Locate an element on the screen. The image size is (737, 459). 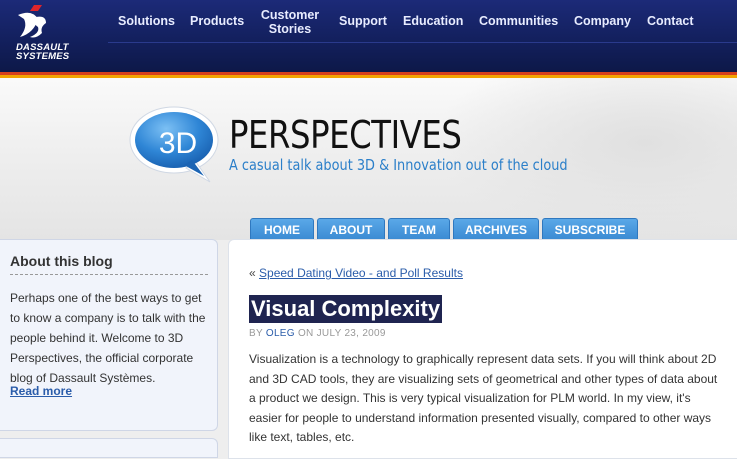
nav-company: Company is located at coordinates (602, 21).